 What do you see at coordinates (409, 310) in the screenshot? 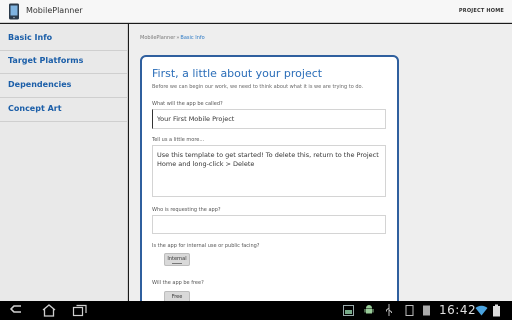
I see `device-notification-icon` at bounding box center [409, 310].